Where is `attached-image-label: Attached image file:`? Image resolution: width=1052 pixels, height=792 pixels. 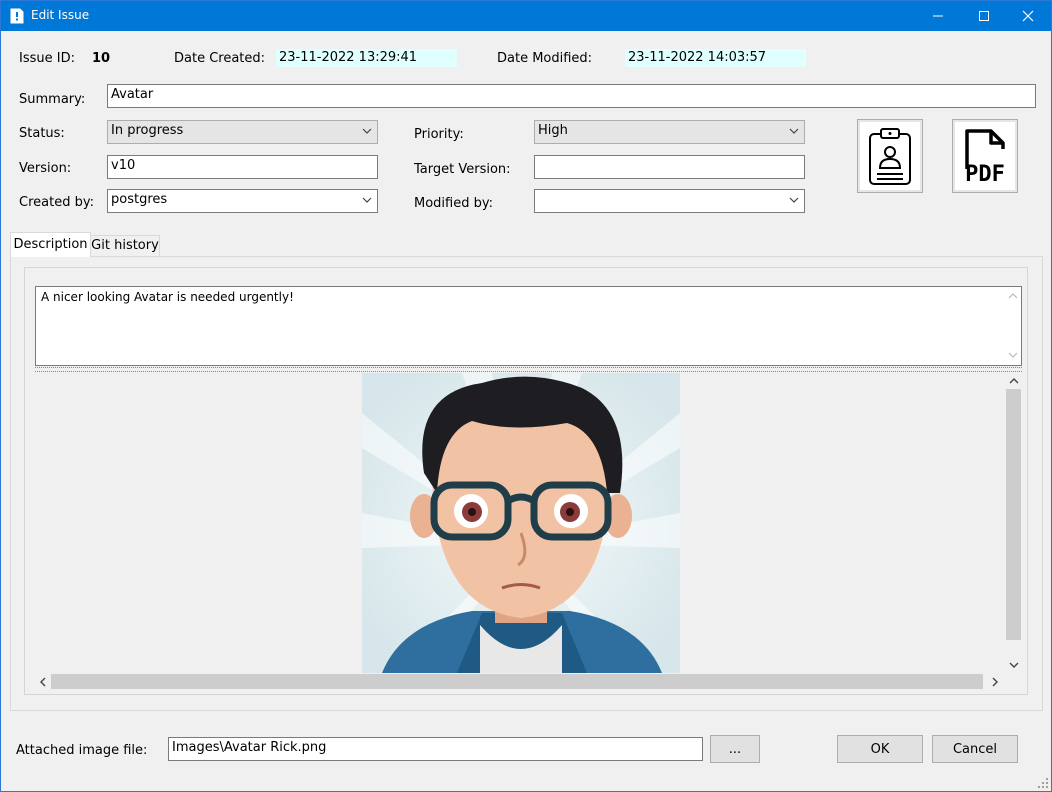
attached-image-label: Attached image file: is located at coordinates (82, 750).